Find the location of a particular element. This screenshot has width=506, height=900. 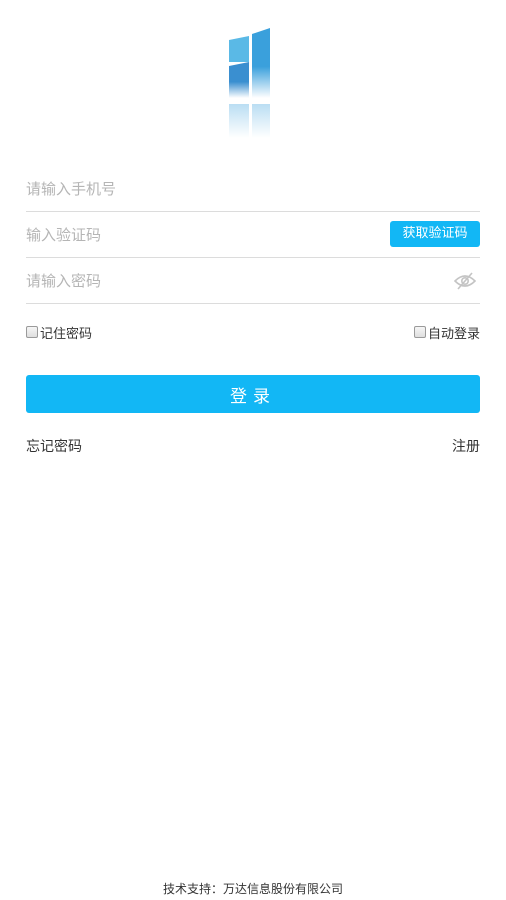

auto-login-label: 自动登录 is located at coordinates (453, 334).